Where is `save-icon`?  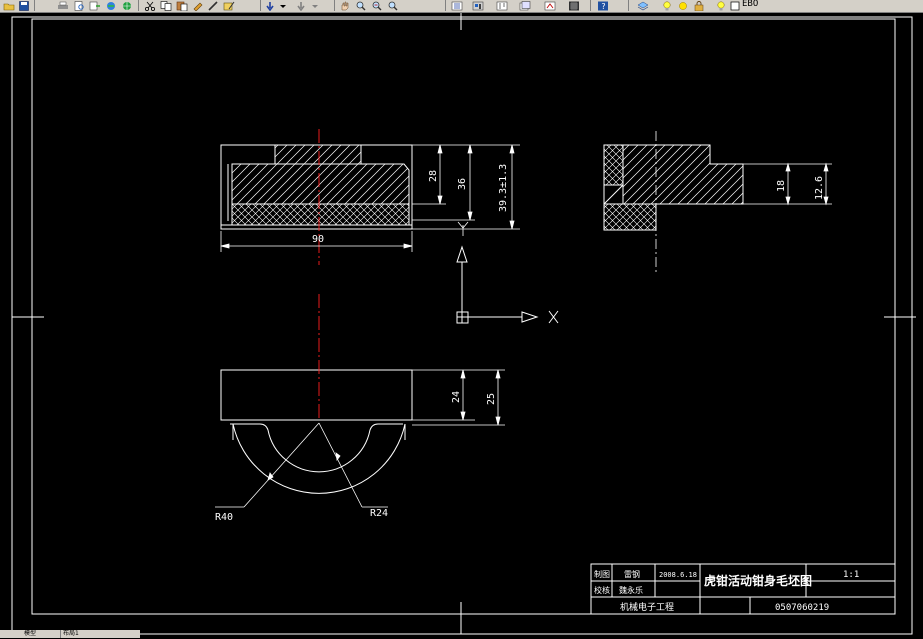
save-icon is located at coordinates (24, 5).